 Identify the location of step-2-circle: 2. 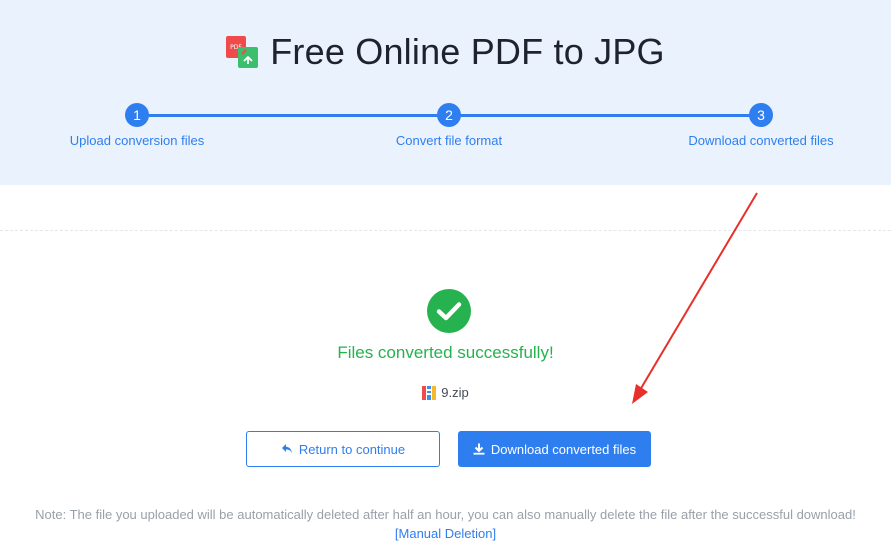
(449, 115).